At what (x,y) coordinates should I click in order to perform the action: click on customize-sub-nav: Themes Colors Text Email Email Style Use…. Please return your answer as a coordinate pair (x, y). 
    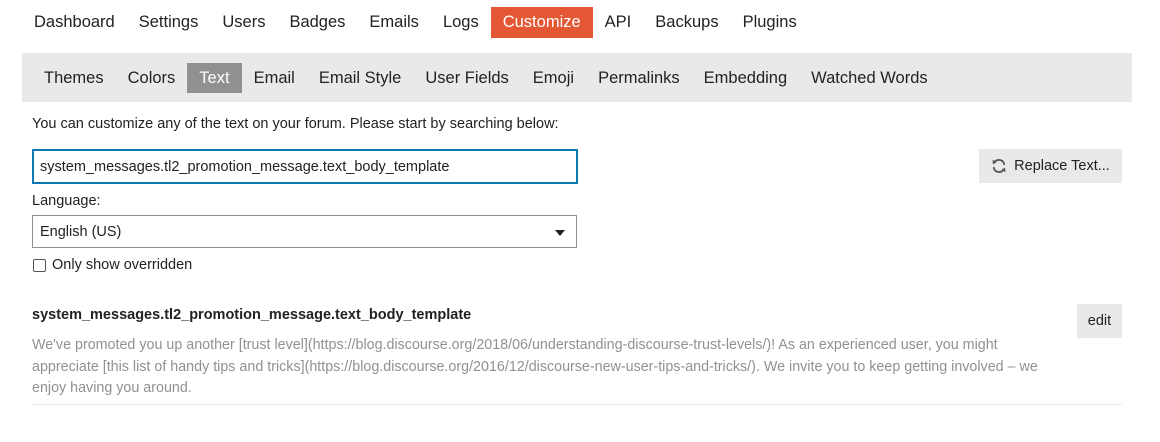
    Looking at the image, I should click on (577, 77).